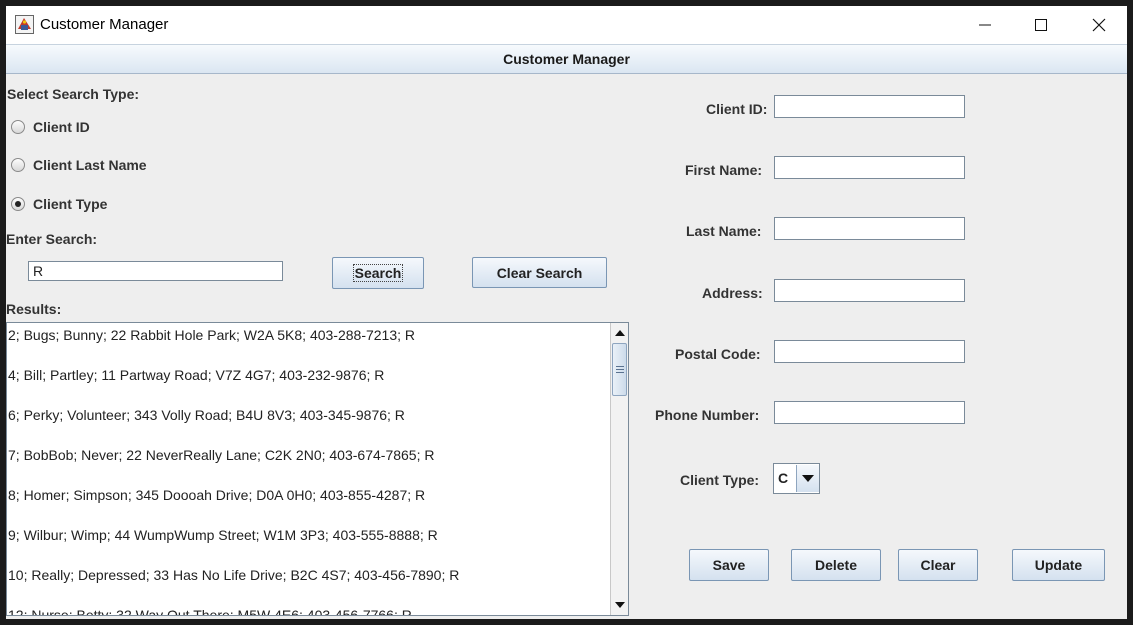 The width and height of the screenshot is (1133, 625). I want to click on radio-client-last-name: Client Last Name, so click(78, 165).